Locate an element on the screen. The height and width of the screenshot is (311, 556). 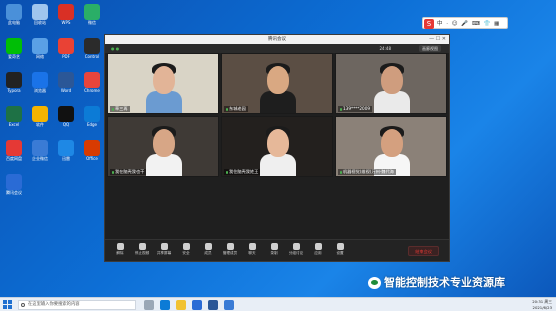
desktop-icon: 微信 is located at coordinates (92, 18).